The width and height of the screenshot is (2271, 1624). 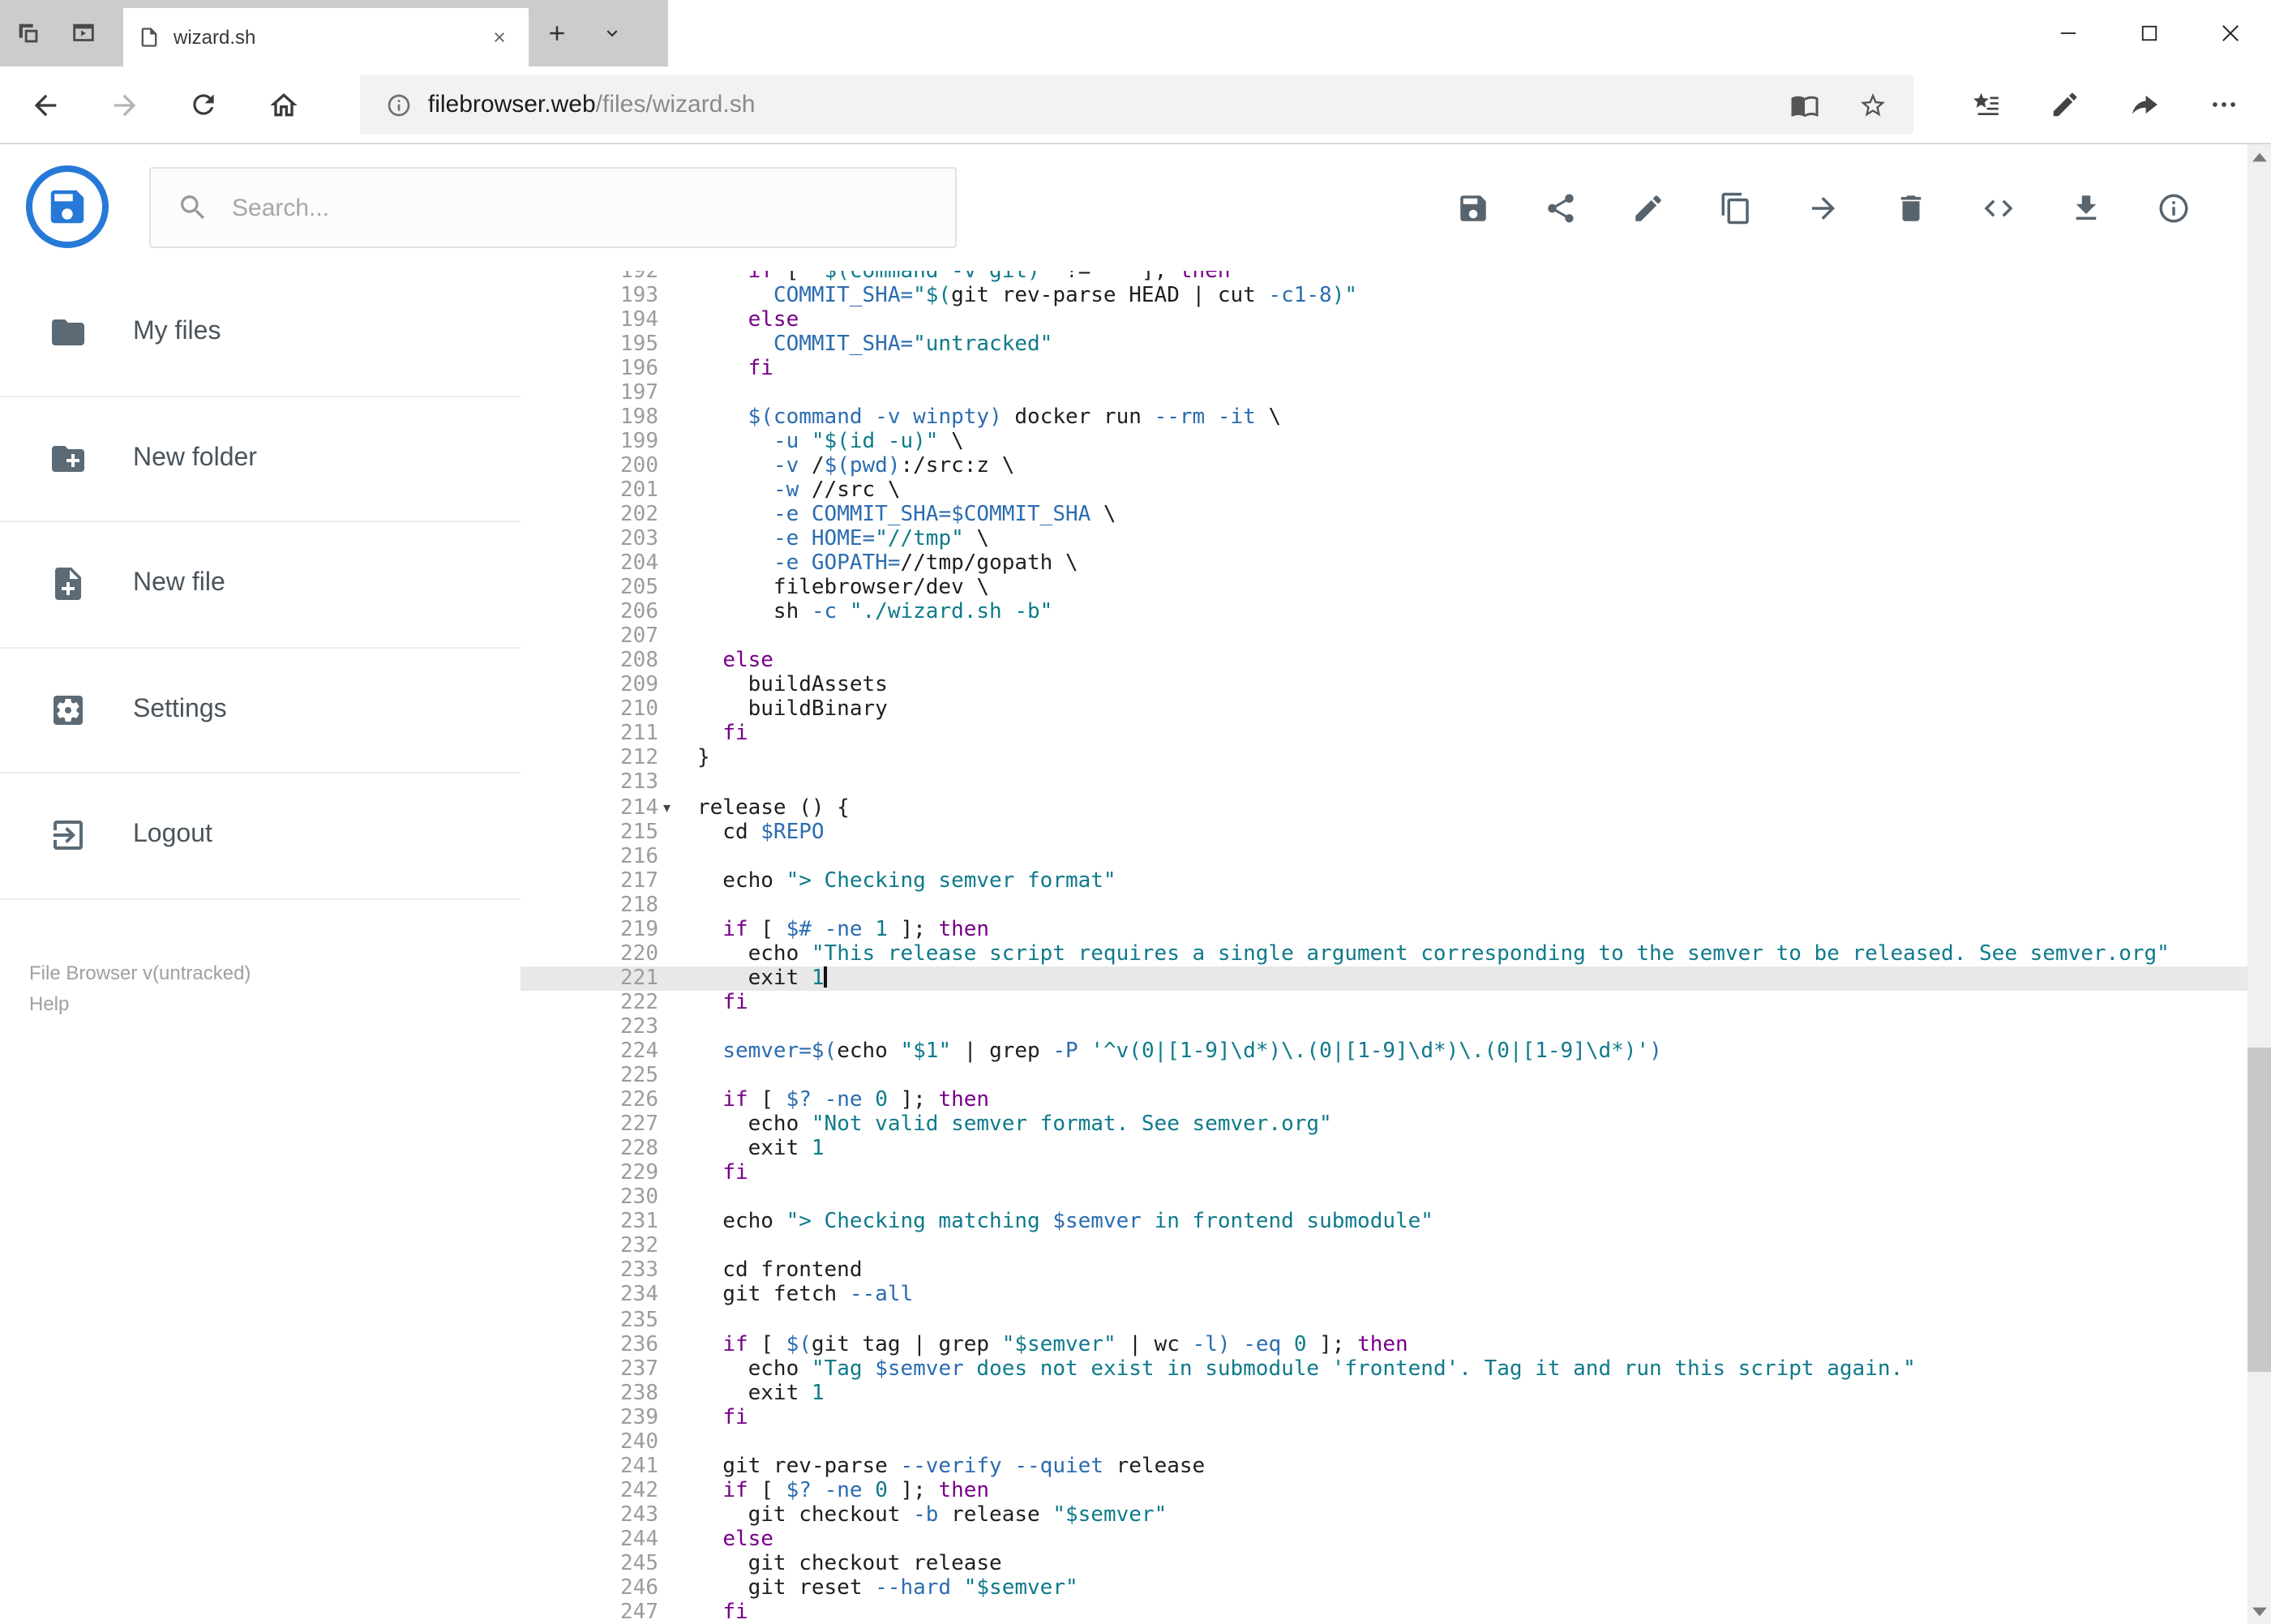 What do you see at coordinates (1384, 1417) in the screenshot?
I see `code-line: 239 fi` at bounding box center [1384, 1417].